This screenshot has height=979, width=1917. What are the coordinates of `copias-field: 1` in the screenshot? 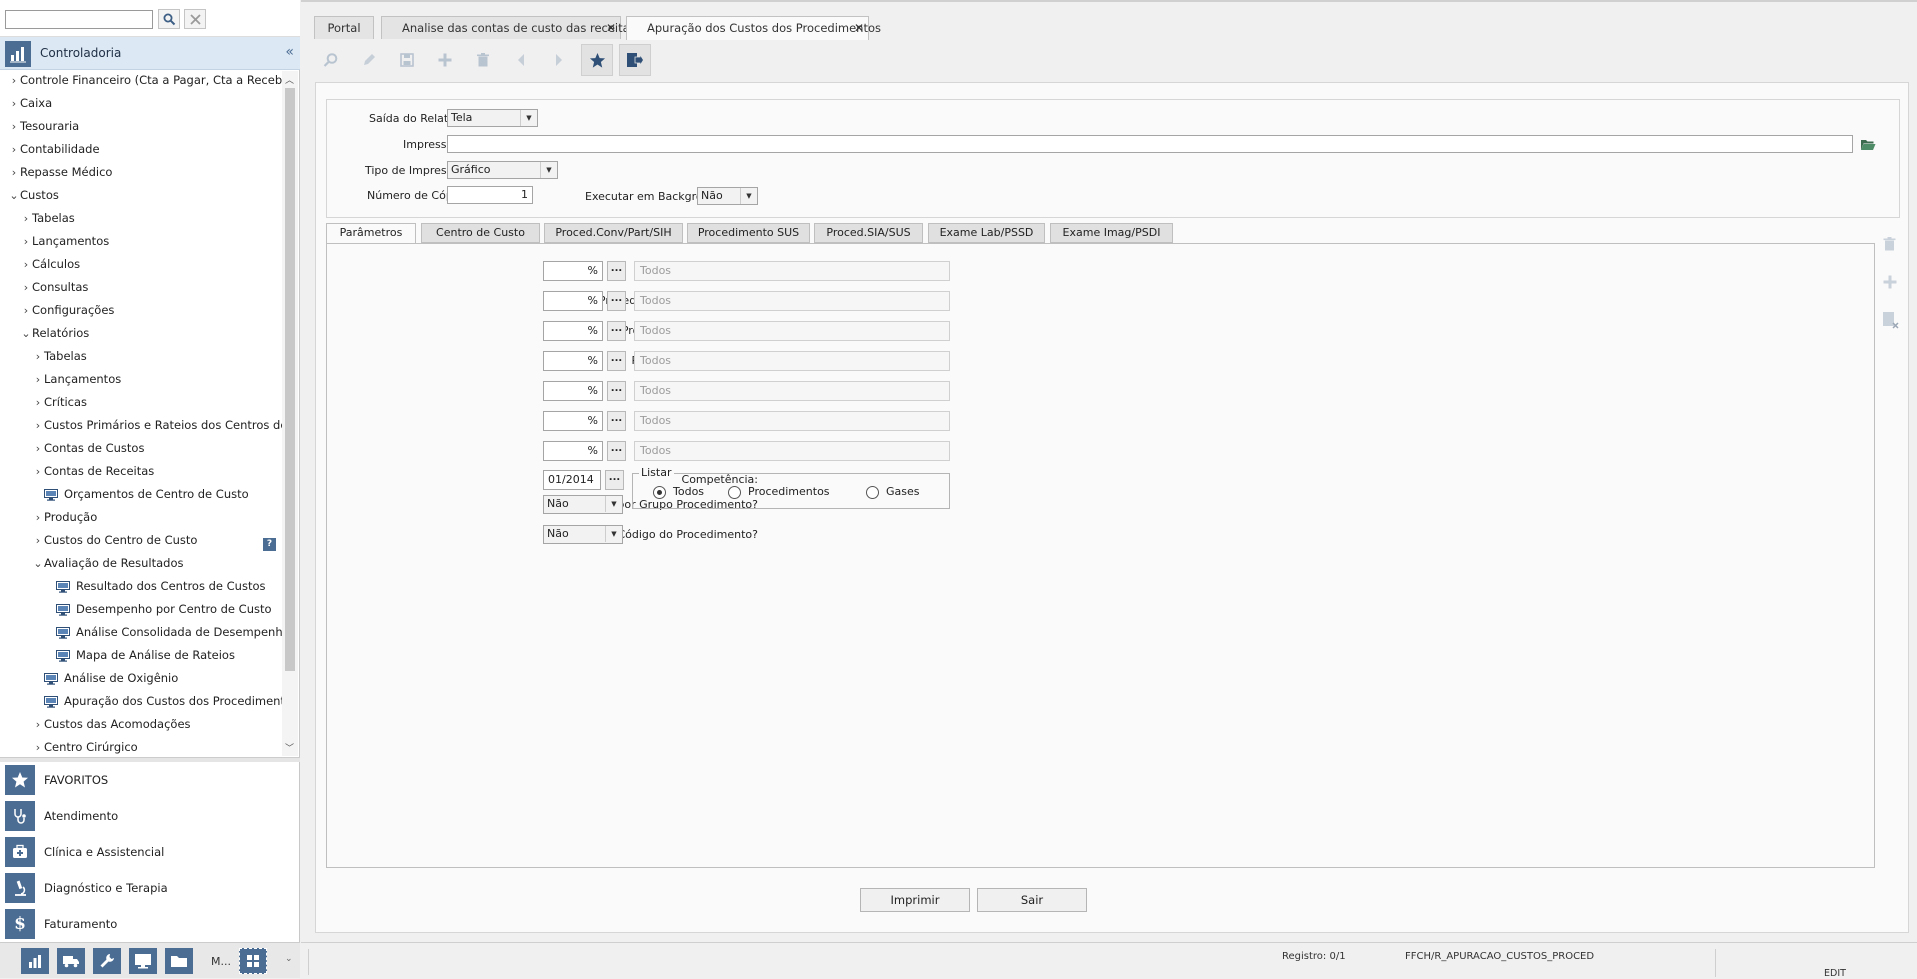 It's located at (490, 195).